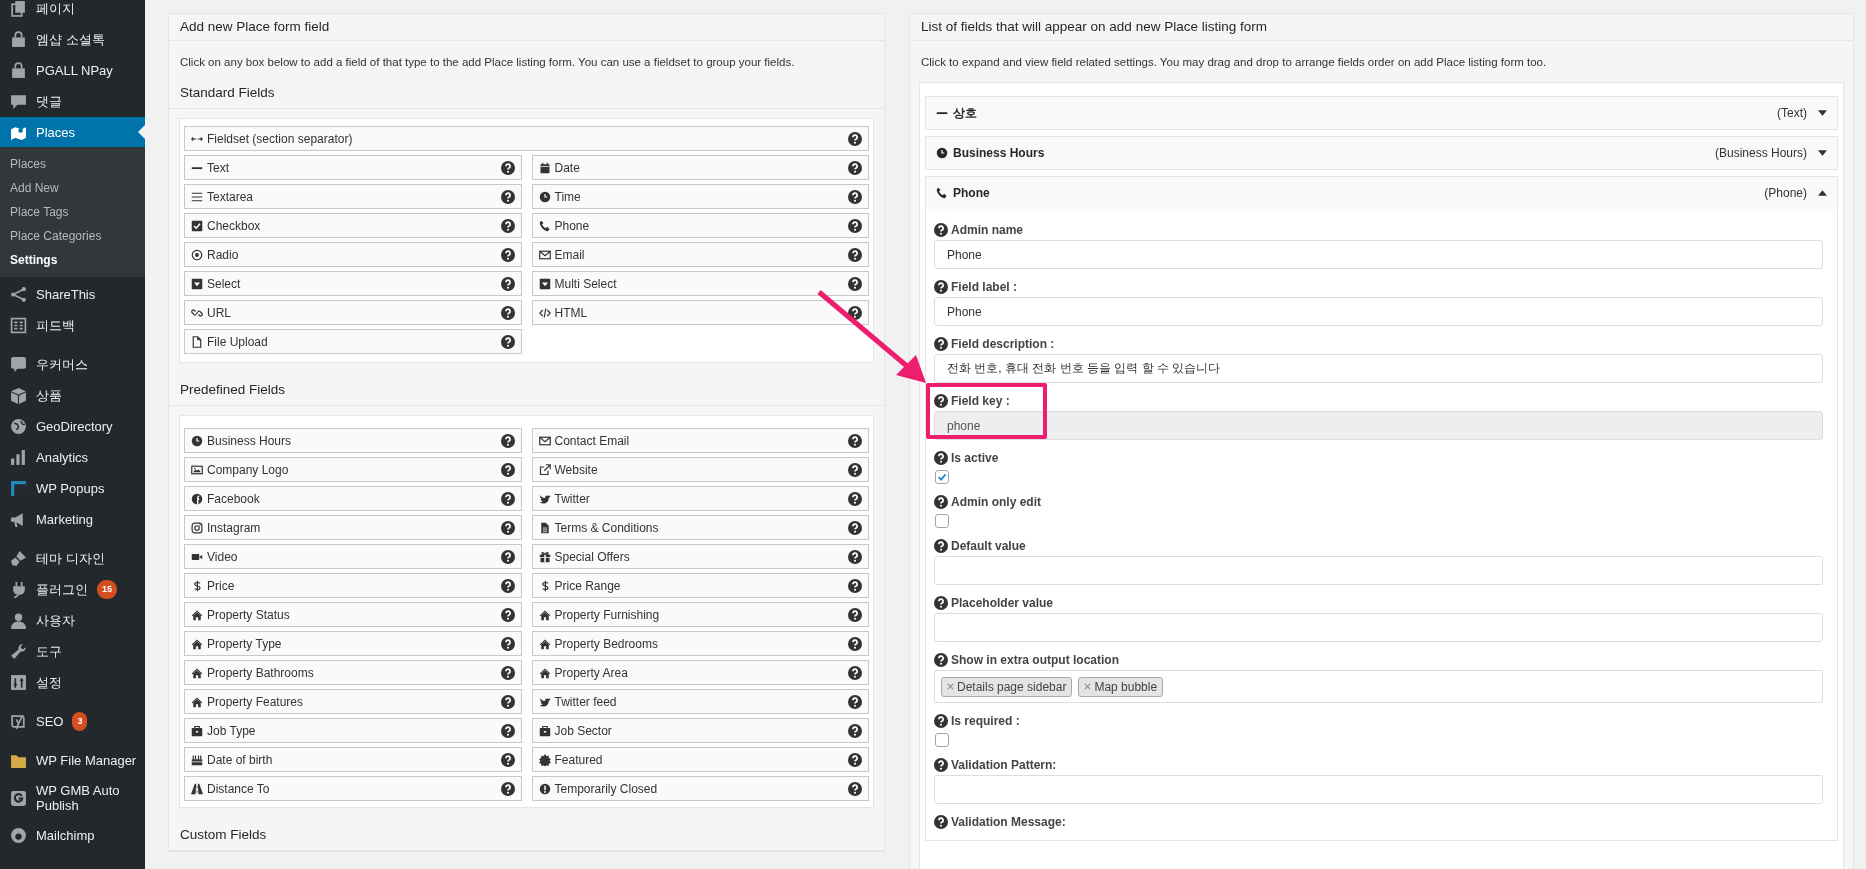 This screenshot has width=1866, height=869. What do you see at coordinates (353, 167) in the screenshot?
I see `add-field-button: Text` at bounding box center [353, 167].